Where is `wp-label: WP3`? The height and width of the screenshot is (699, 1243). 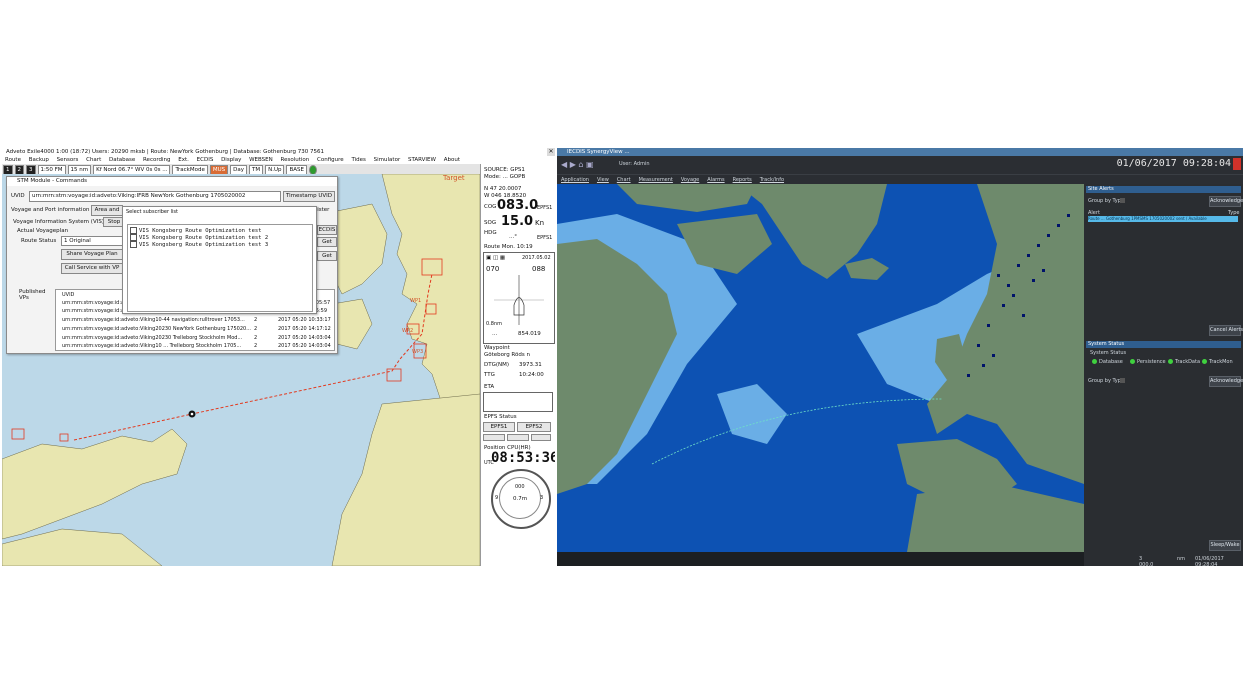
wp-label: WP3 is located at coordinates (418, 352).